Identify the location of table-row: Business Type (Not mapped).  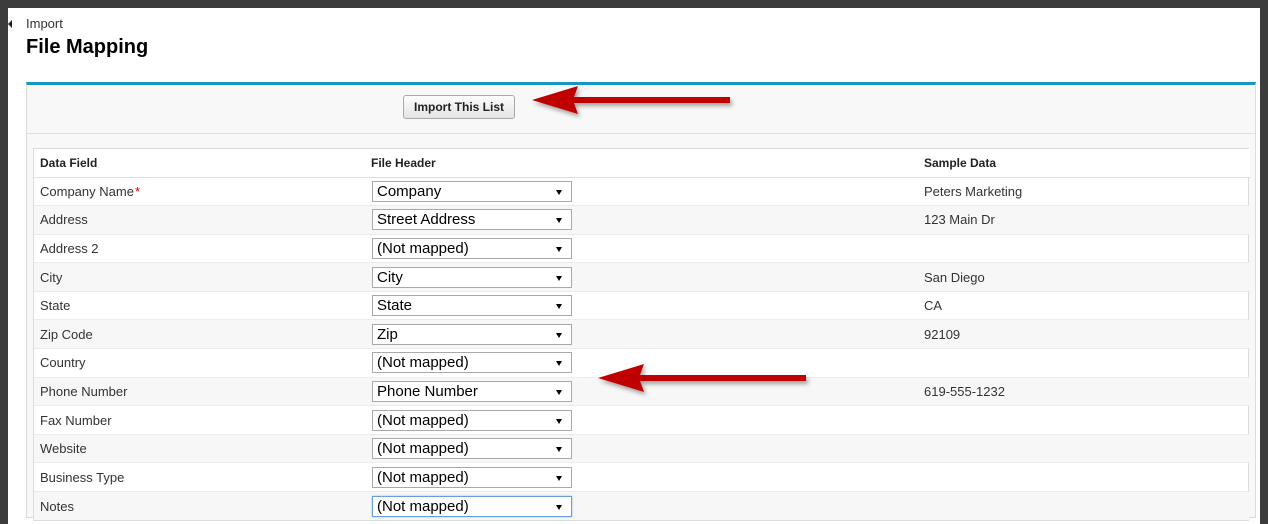
(642, 477).